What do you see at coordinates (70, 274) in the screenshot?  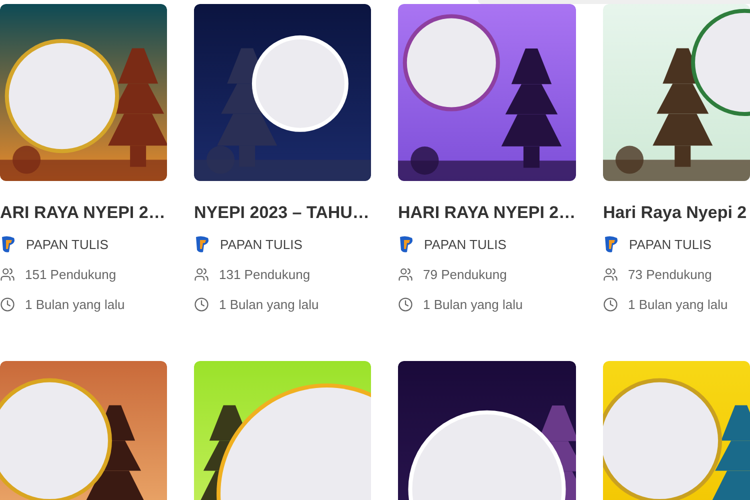 I see `supporter-count: 151 Pendukung` at bounding box center [70, 274].